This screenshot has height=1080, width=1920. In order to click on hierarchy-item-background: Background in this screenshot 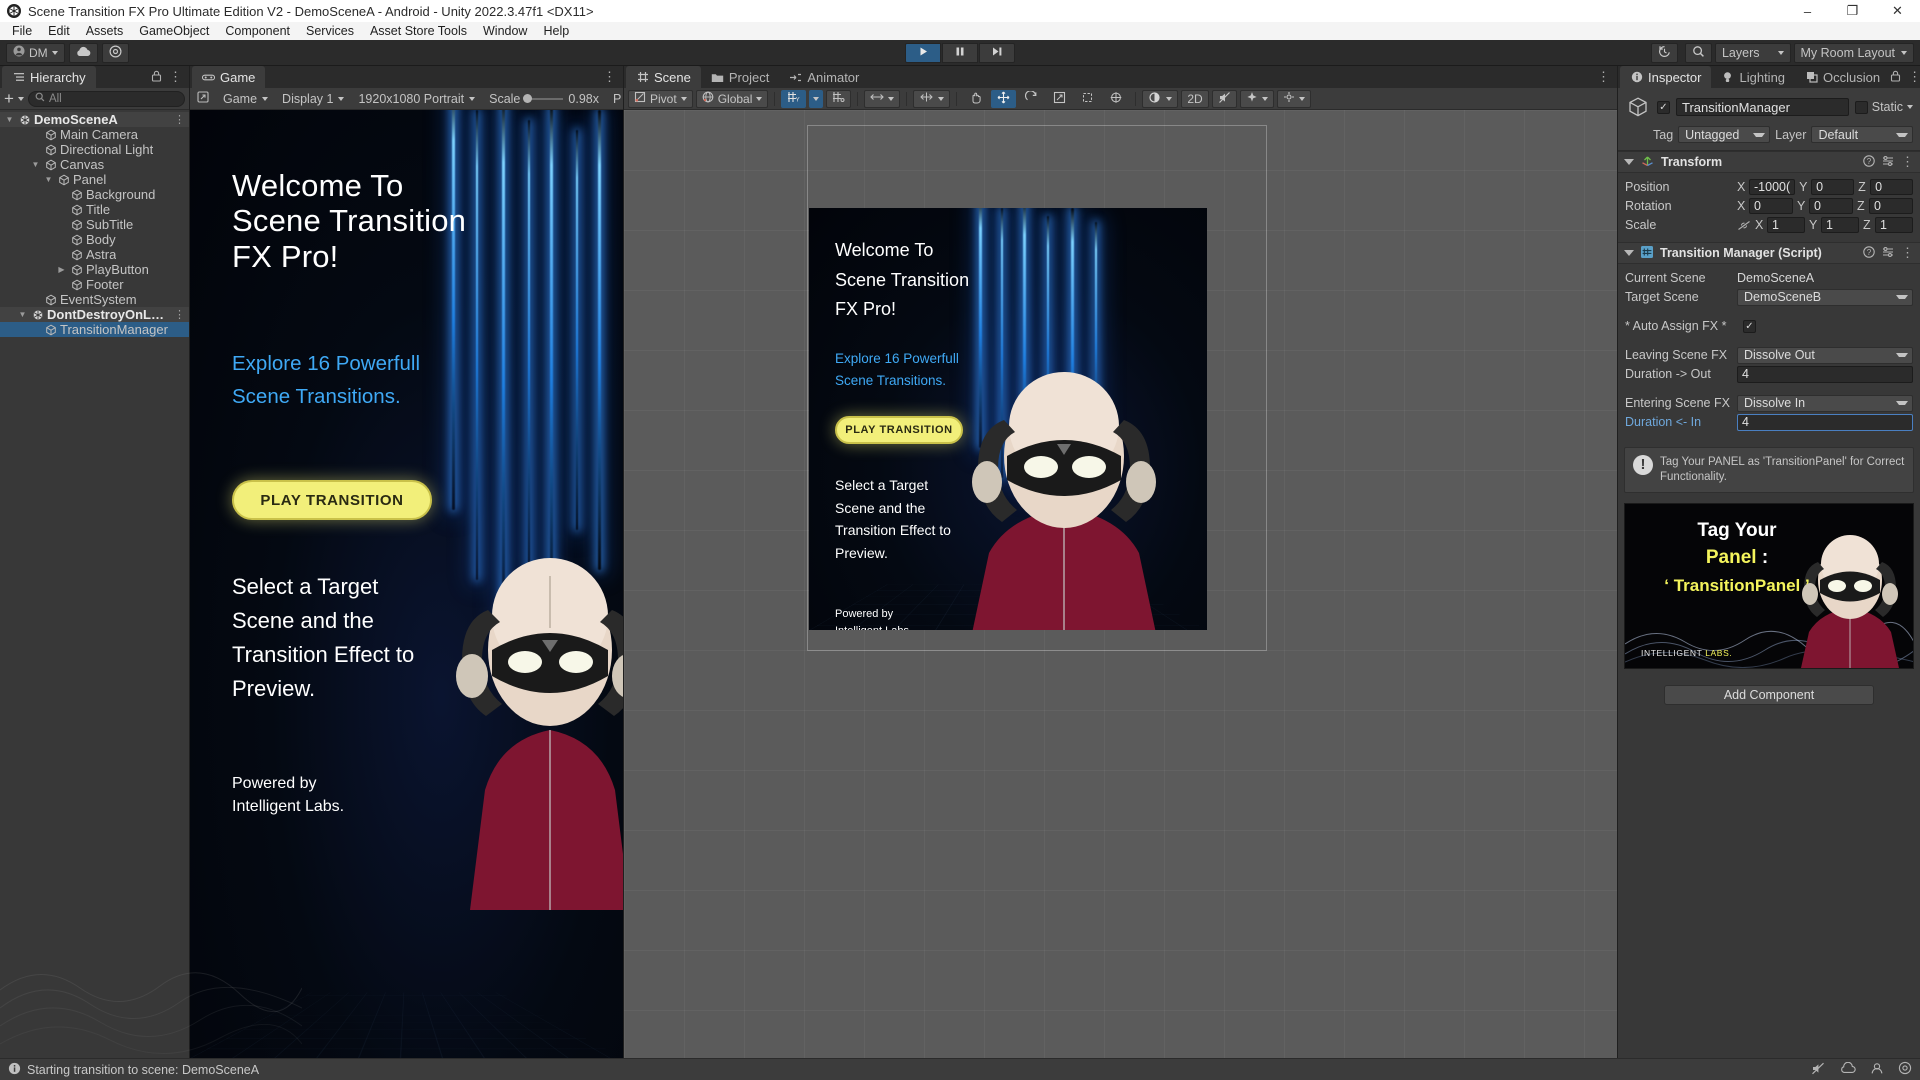, I will do `click(94, 194)`.